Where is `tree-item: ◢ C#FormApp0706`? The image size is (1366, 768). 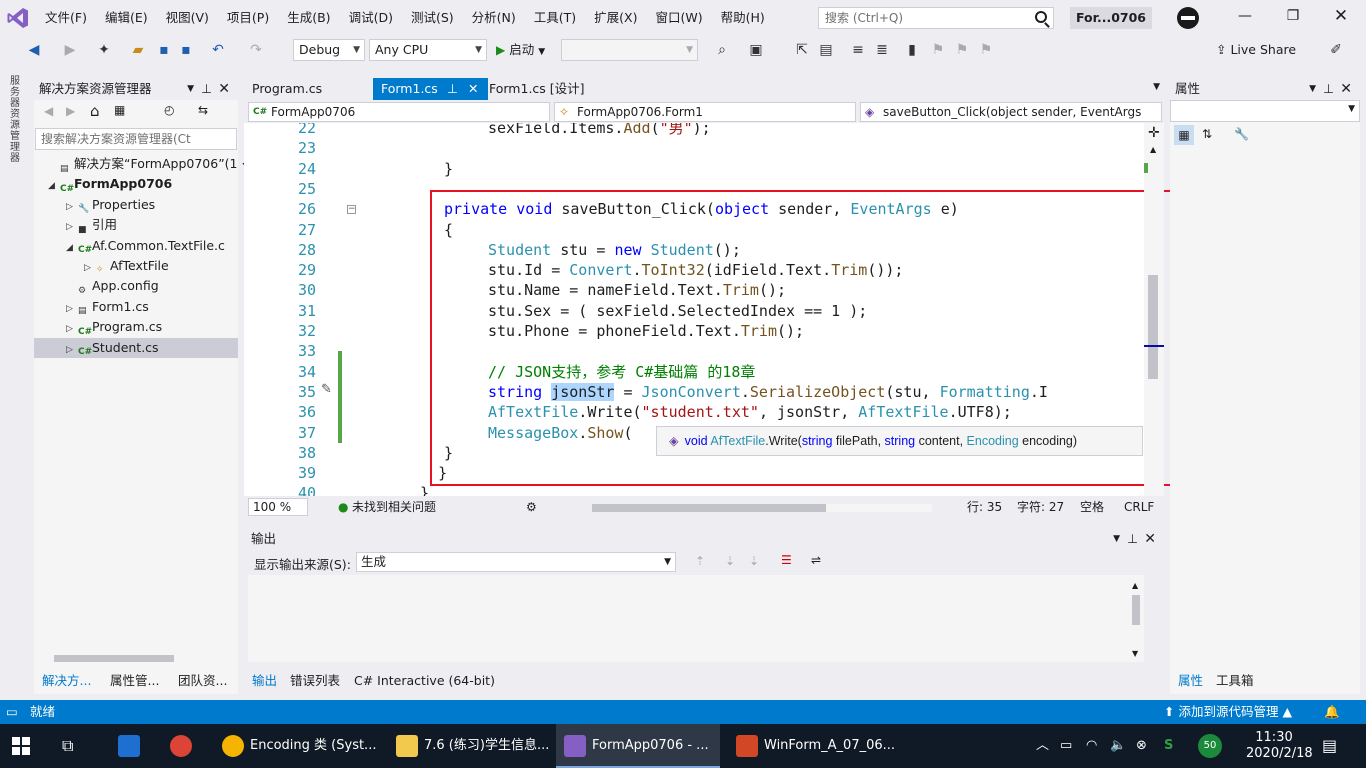
tree-item: ◢ C#FormApp0706 is located at coordinates (136, 184).